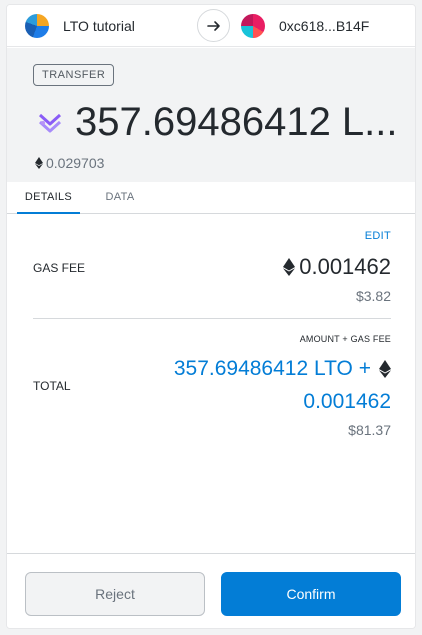 The image size is (422, 635). What do you see at coordinates (324, 26) in the screenshot?
I see `recipient-address: 0xc618...B14F` at bounding box center [324, 26].